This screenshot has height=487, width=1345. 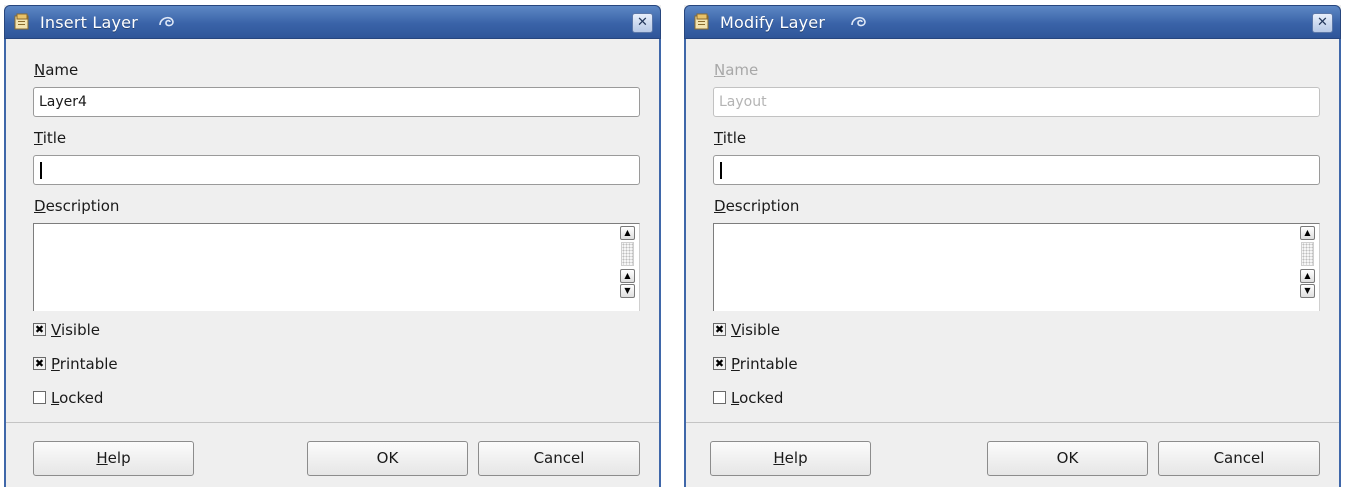 What do you see at coordinates (773, 22) in the screenshot?
I see `dialog-title: Modify Layer` at bounding box center [773, 22].